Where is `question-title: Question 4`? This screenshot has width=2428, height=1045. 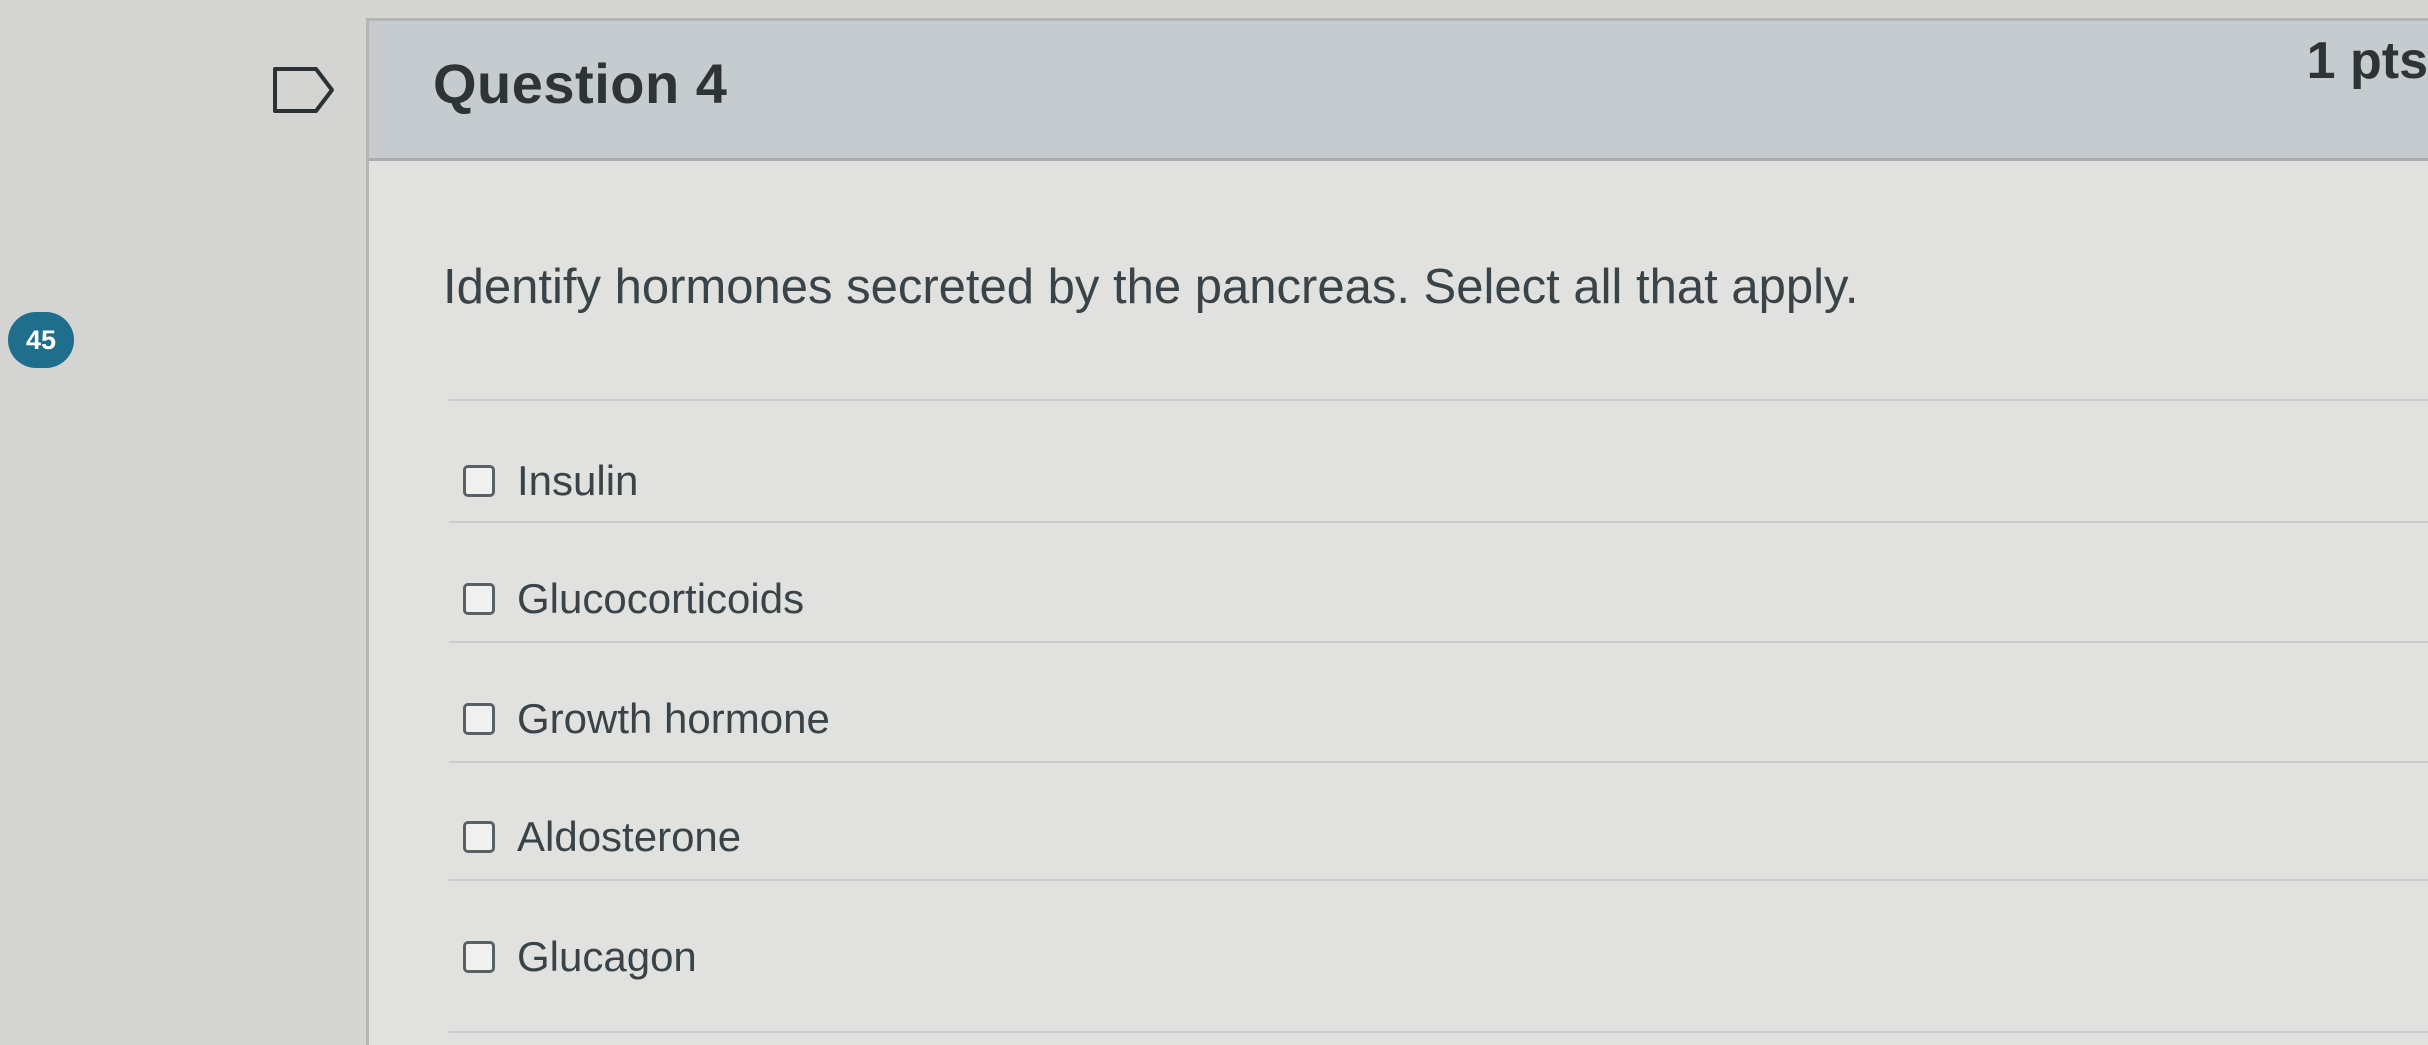
question-title: Question 4 is located at coordinates (580, 83).